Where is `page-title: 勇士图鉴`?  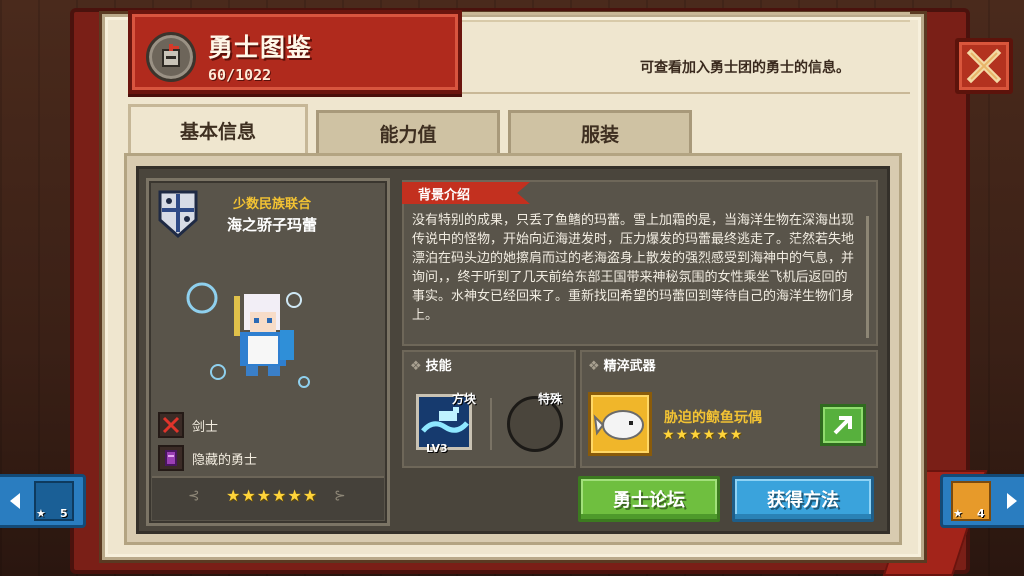
page-title: 勇士图鉴 is located at coordinates (260, 47).